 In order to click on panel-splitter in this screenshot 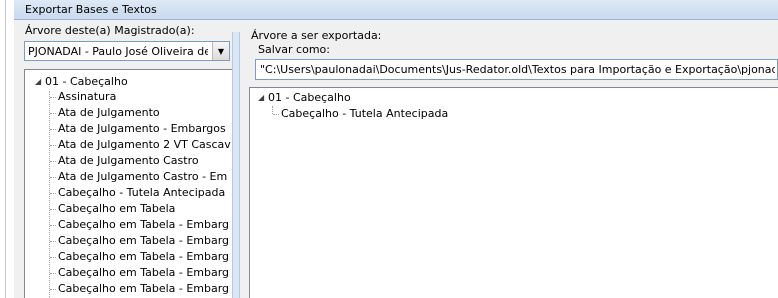, I will do `click(236, 165)`.